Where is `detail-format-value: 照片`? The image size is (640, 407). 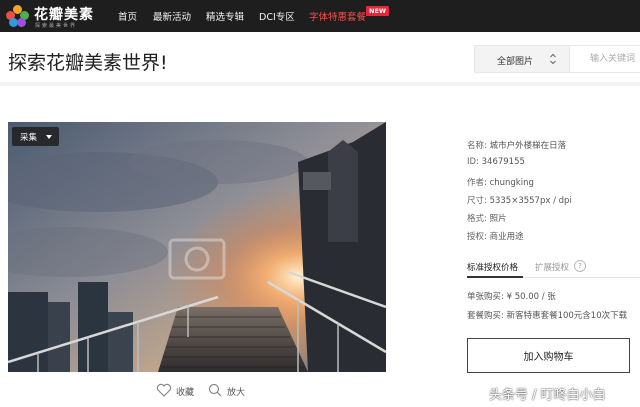 detail-format-value: 照片 is located at coordinates (498, 219).